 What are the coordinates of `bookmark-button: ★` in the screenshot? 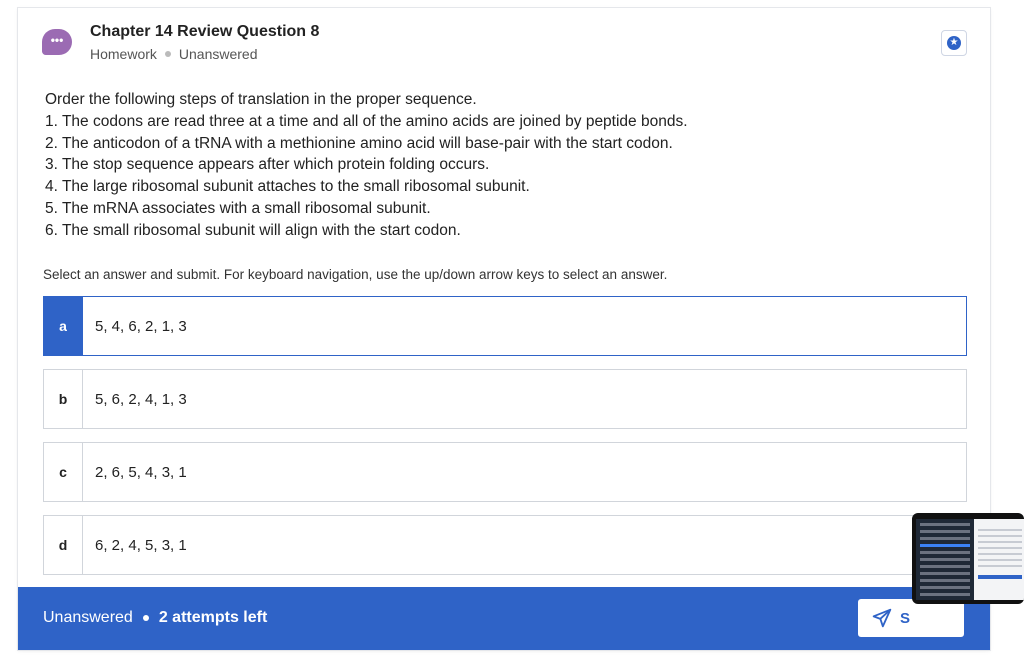 It's located at (954, 43).